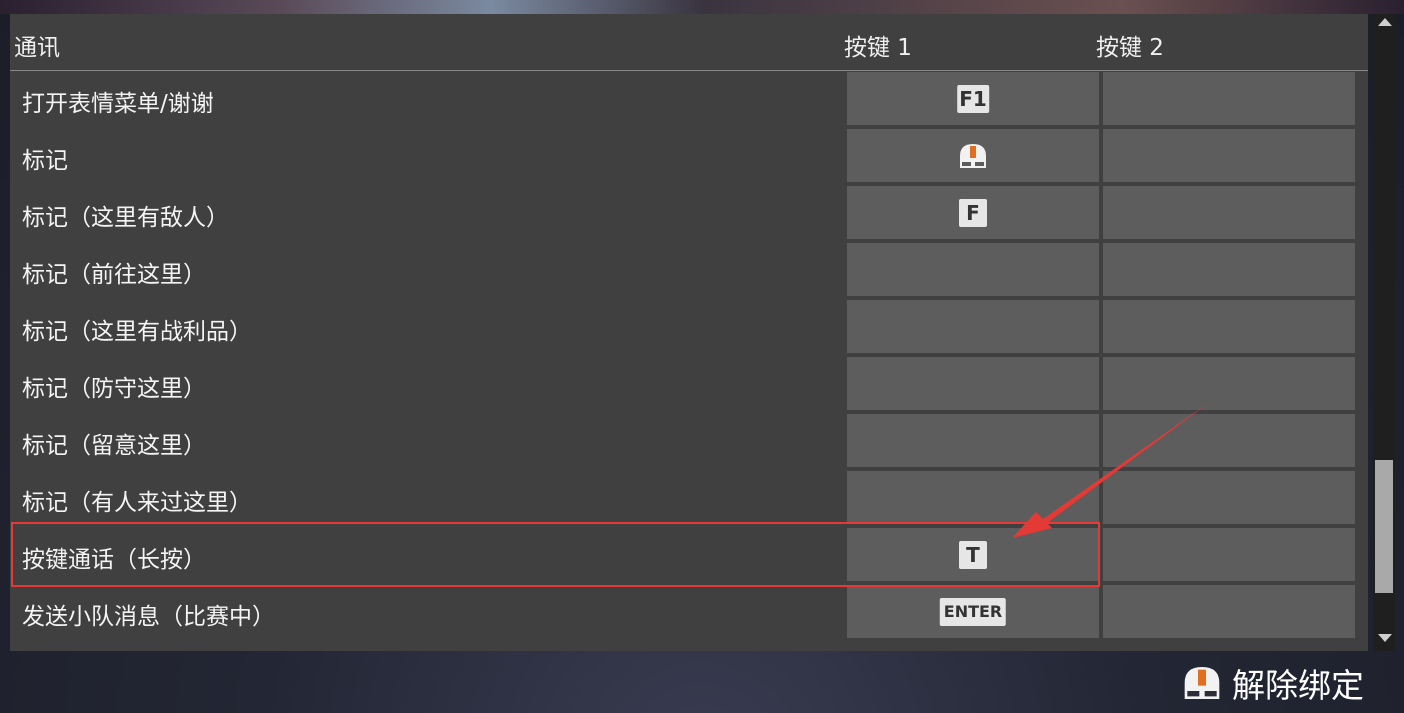 The height and width of the screenshot is (713, 1404). I want to click on scroll-down-icon, so click(1385, 638).